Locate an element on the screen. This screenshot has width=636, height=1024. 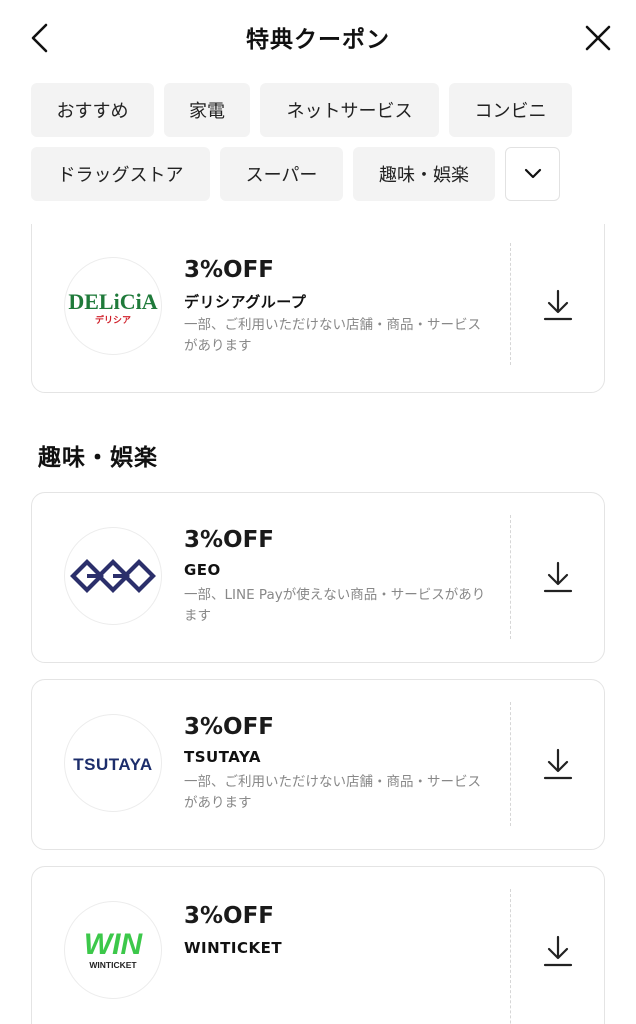
chevron-down-icon is located at coordinates (532, 173).